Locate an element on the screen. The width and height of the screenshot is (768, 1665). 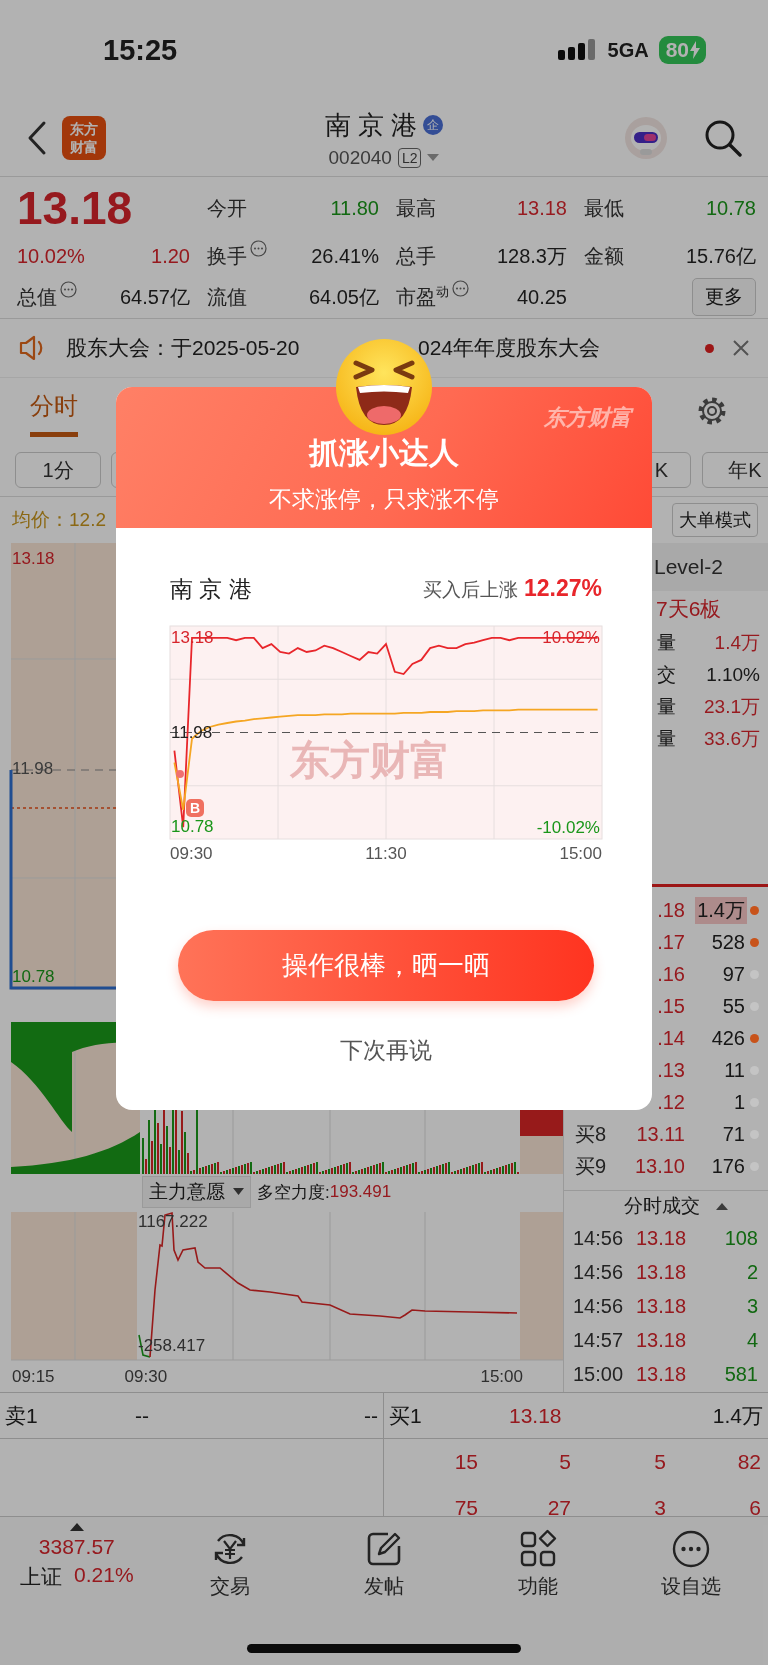
mode-button: 大单模式 is located at coordinates (715, 520).